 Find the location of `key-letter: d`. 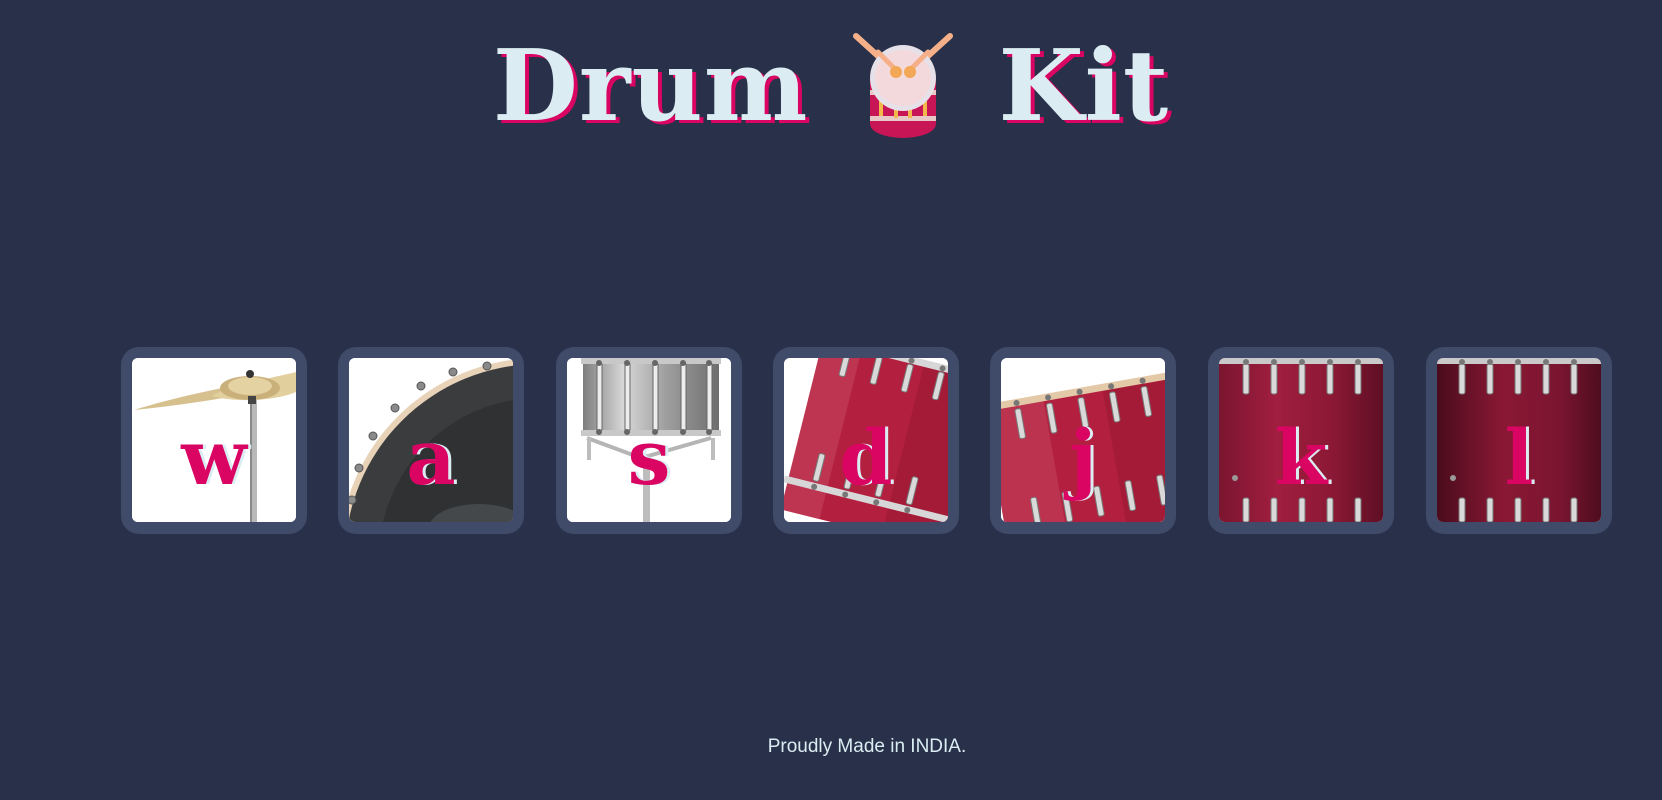

key-letter: d is located at coordinates (866, 457).